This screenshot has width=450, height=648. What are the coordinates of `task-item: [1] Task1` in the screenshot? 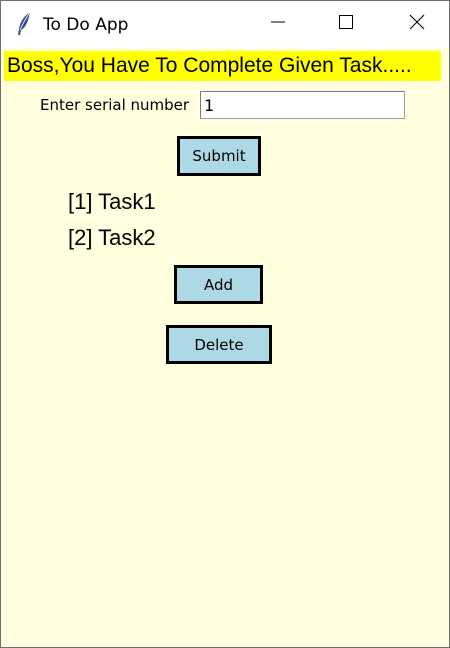 It's located at (112, 201).